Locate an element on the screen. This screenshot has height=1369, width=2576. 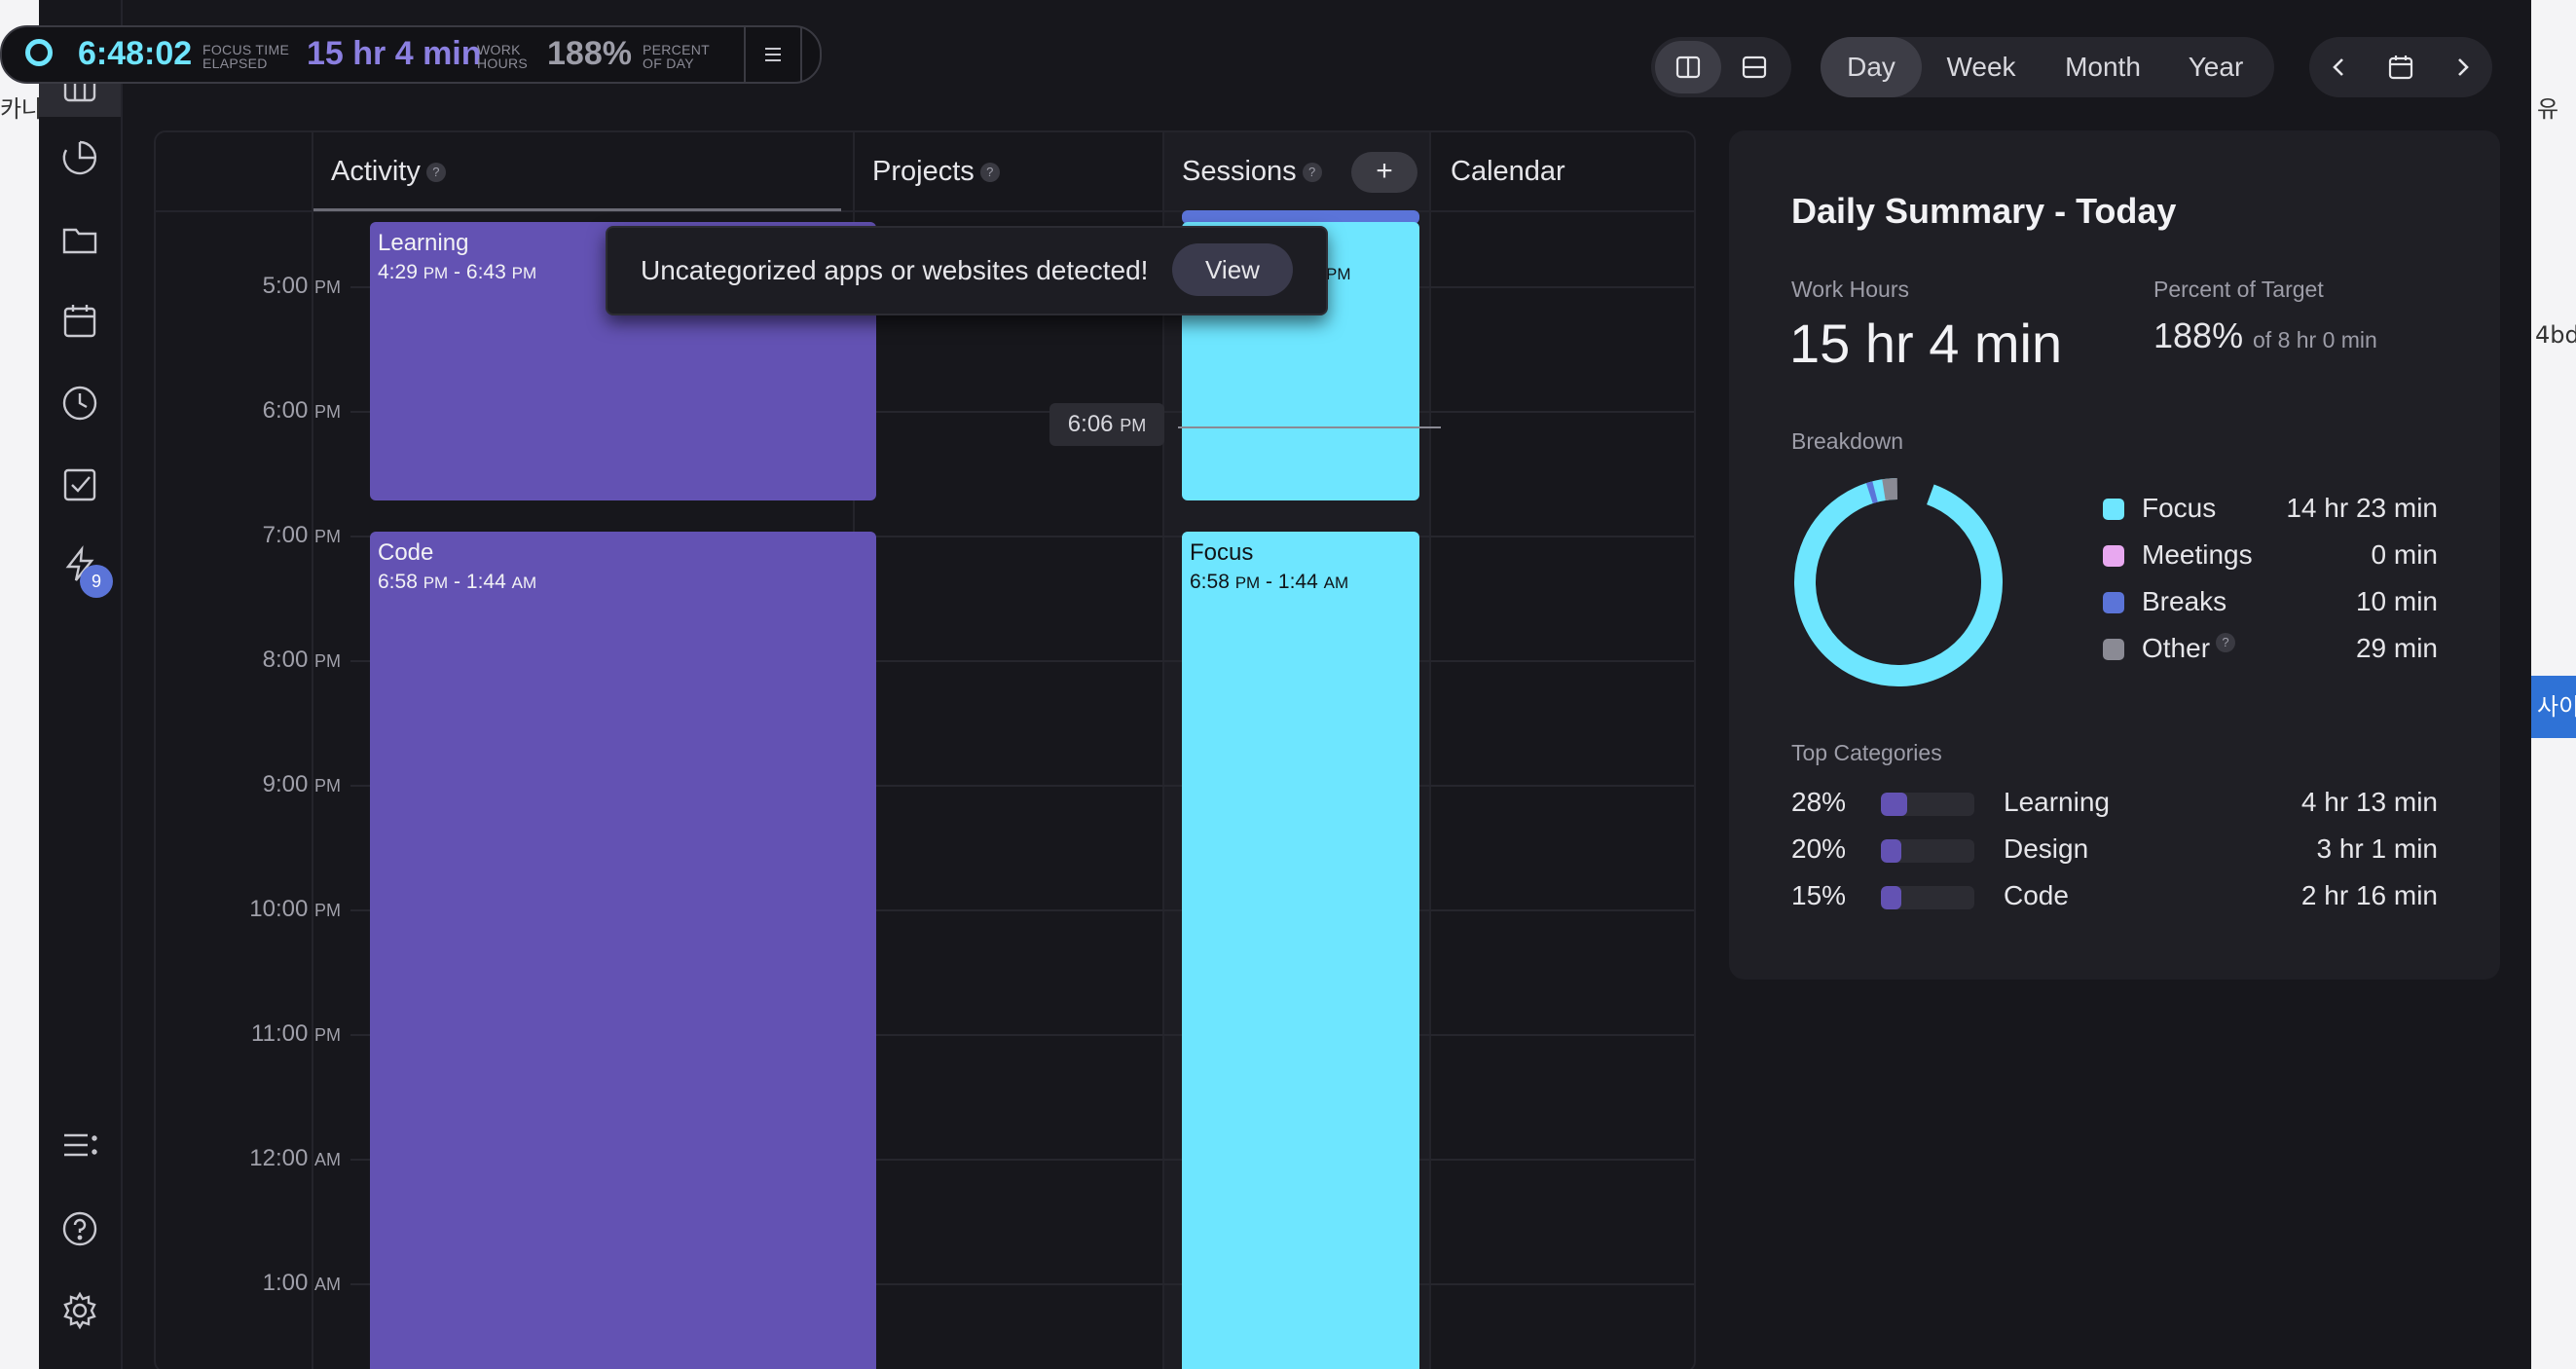
time-label: 8:00 PM is located at coordinates (301, 660).